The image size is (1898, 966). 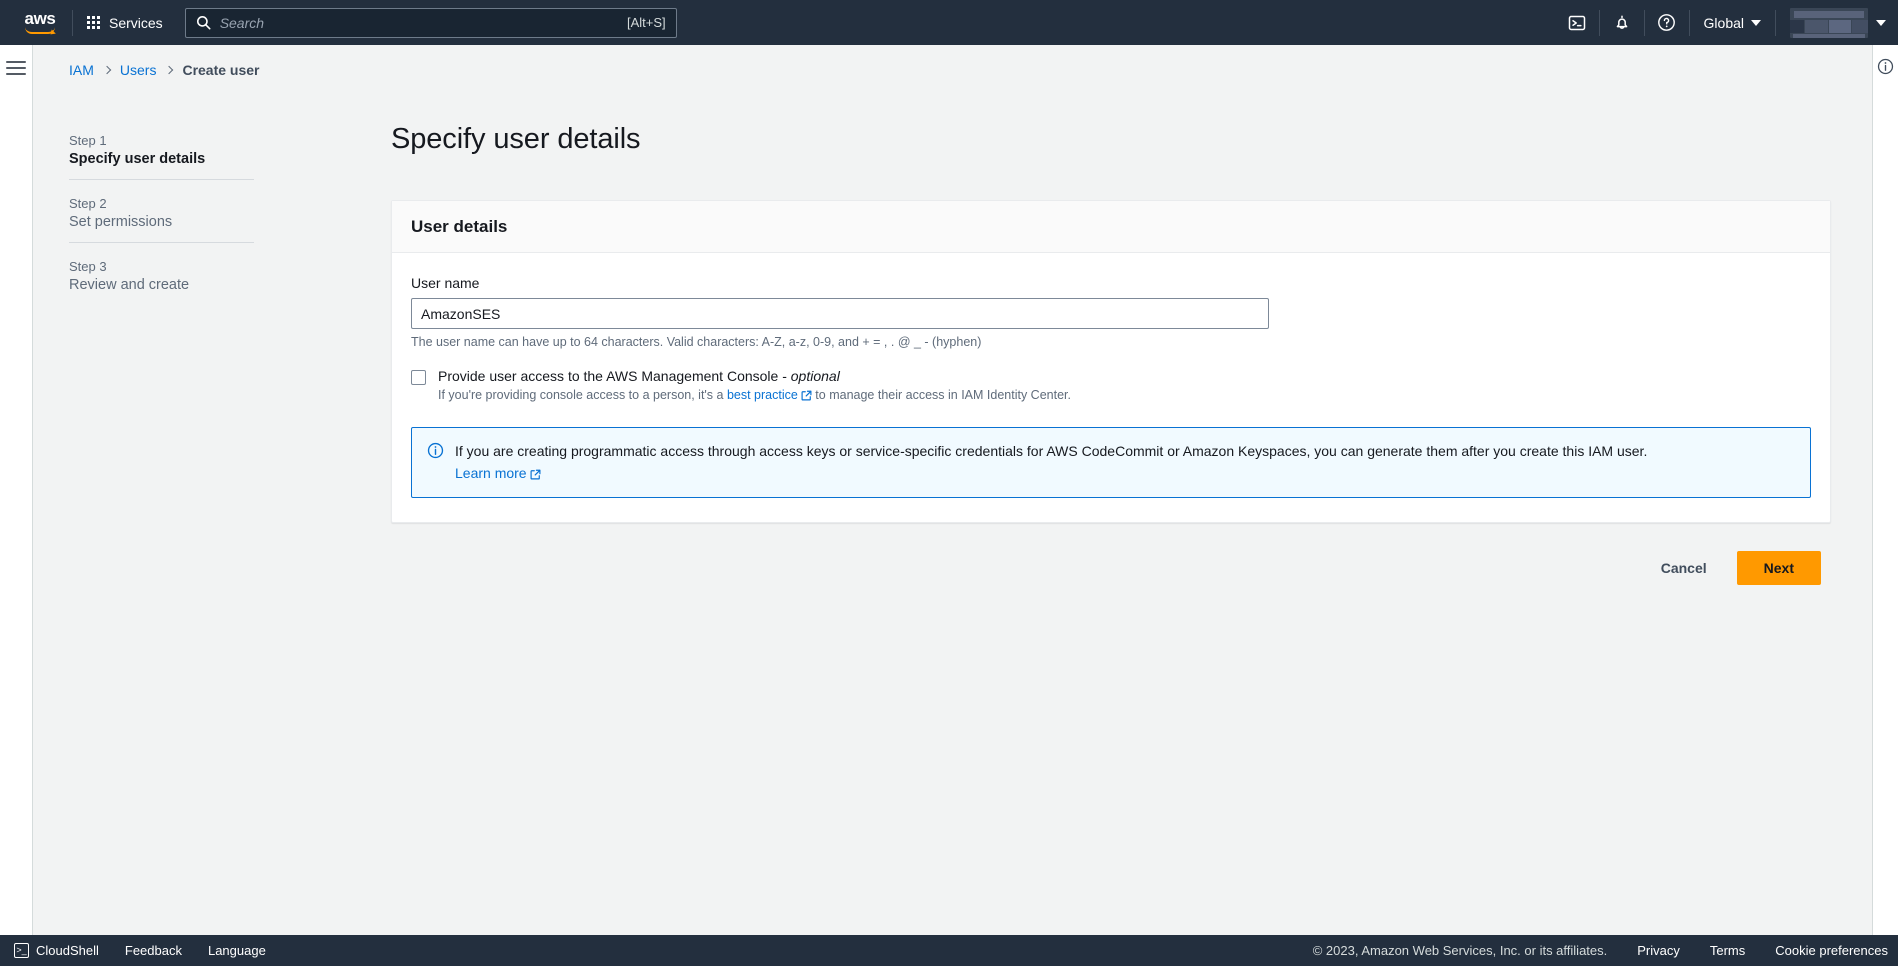 I want to click on breadcrumb-item-iam: IAM, so click(x=81, y=70).